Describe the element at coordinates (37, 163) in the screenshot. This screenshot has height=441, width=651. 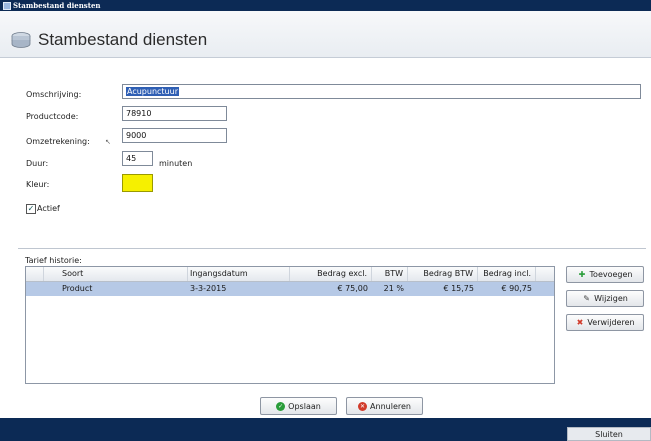
I see `duur-label: Duur:` at that location.